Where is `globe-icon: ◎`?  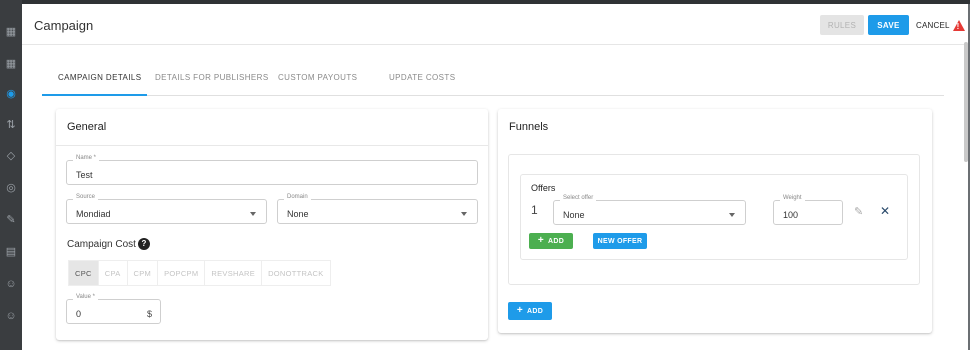 globe-icon: ◎ is located at coordinates (11, 188).